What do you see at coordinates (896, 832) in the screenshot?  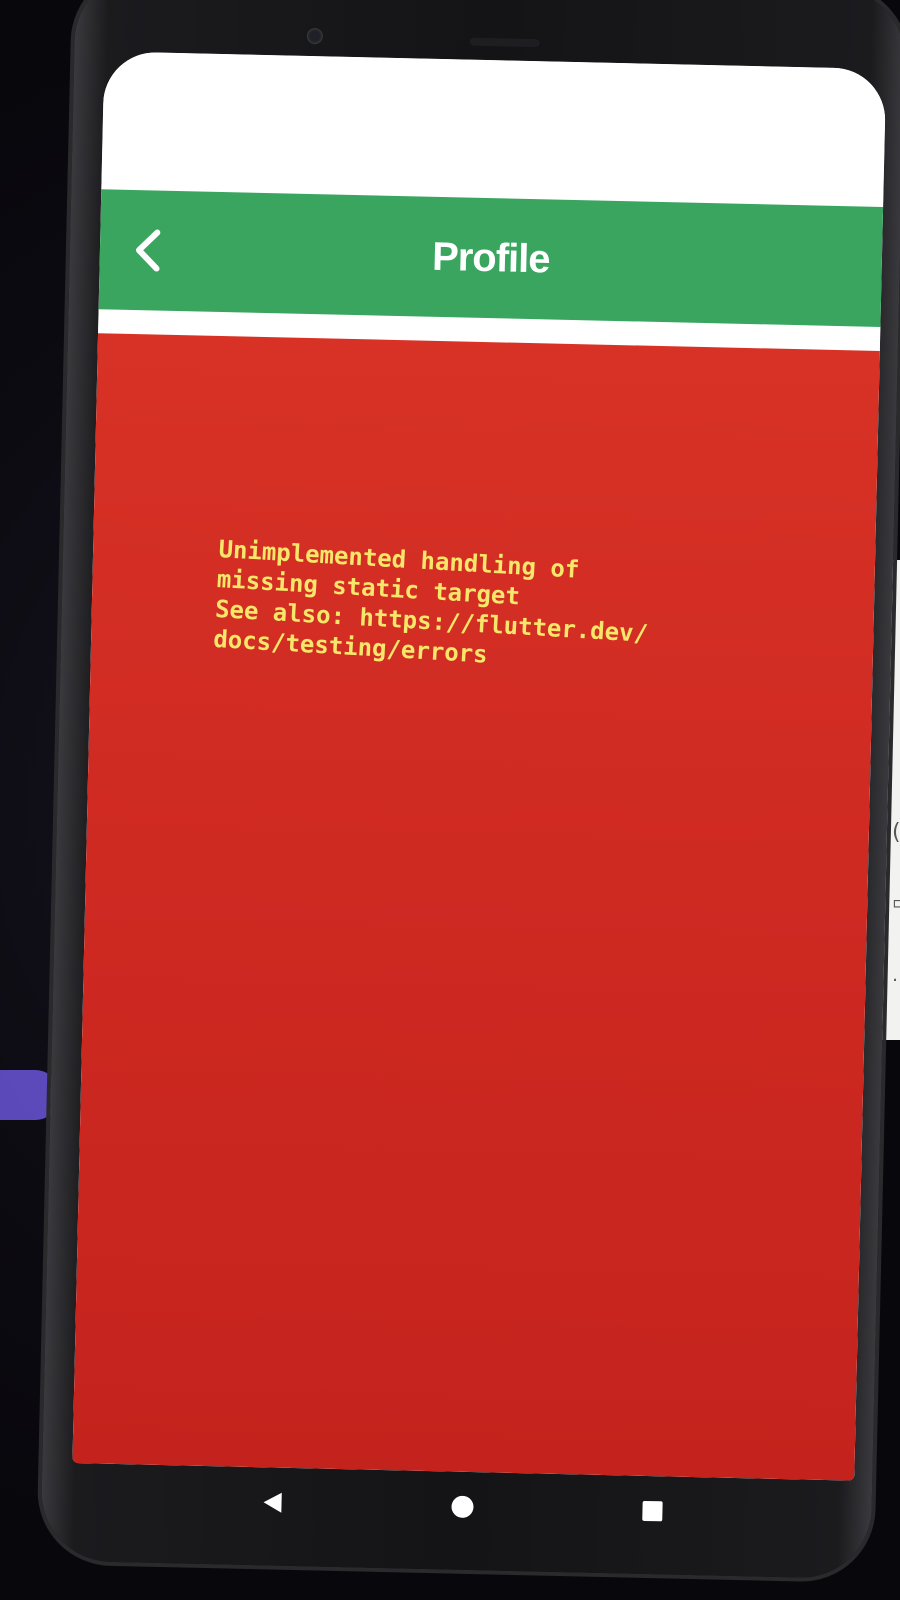 I see `background-device-glyph: (` at bounding box center [896, 832].